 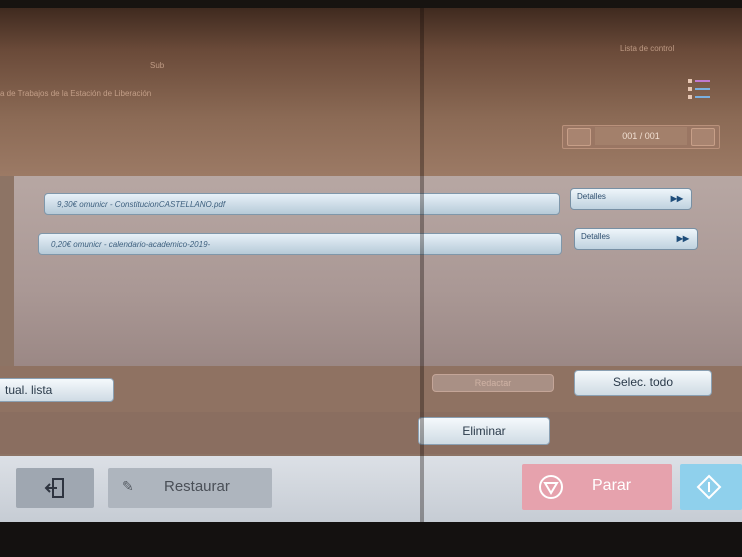 I want to click on page-next-button, so click(x=703, y=137).